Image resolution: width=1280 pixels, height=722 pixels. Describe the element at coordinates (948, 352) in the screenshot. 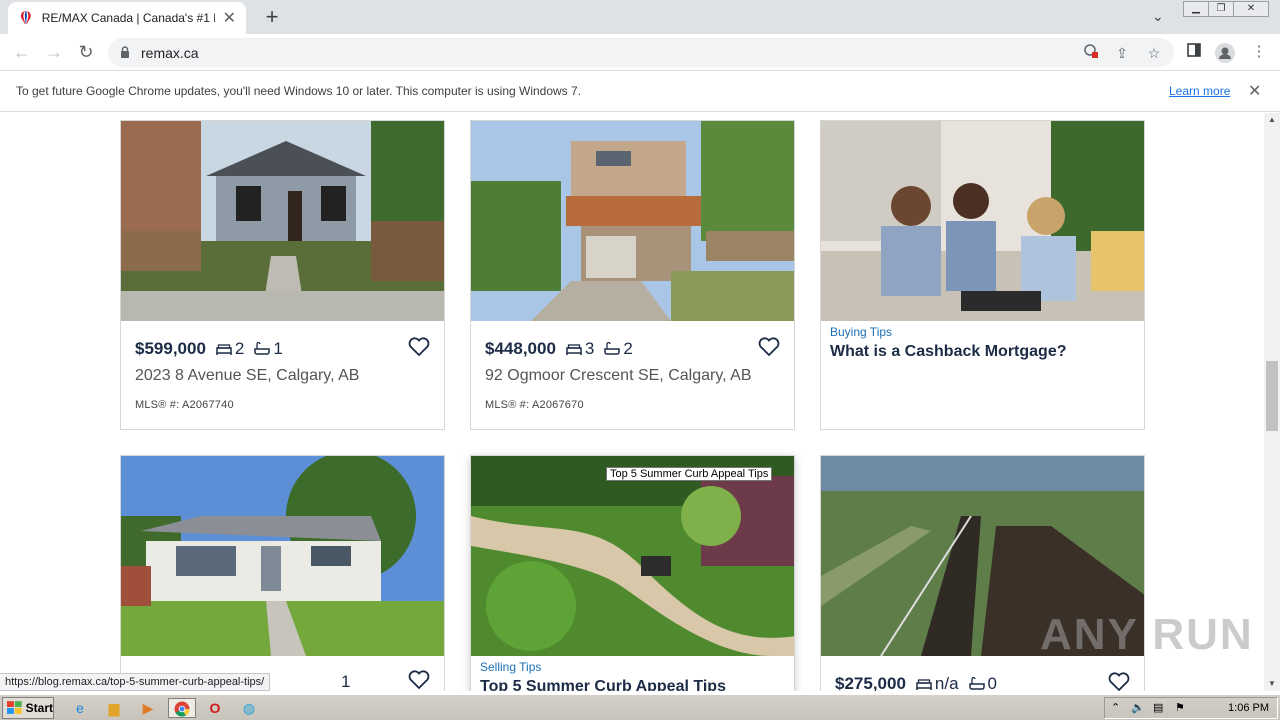

I see `blog-title: What is a Cashback Mortgage?` at that location.